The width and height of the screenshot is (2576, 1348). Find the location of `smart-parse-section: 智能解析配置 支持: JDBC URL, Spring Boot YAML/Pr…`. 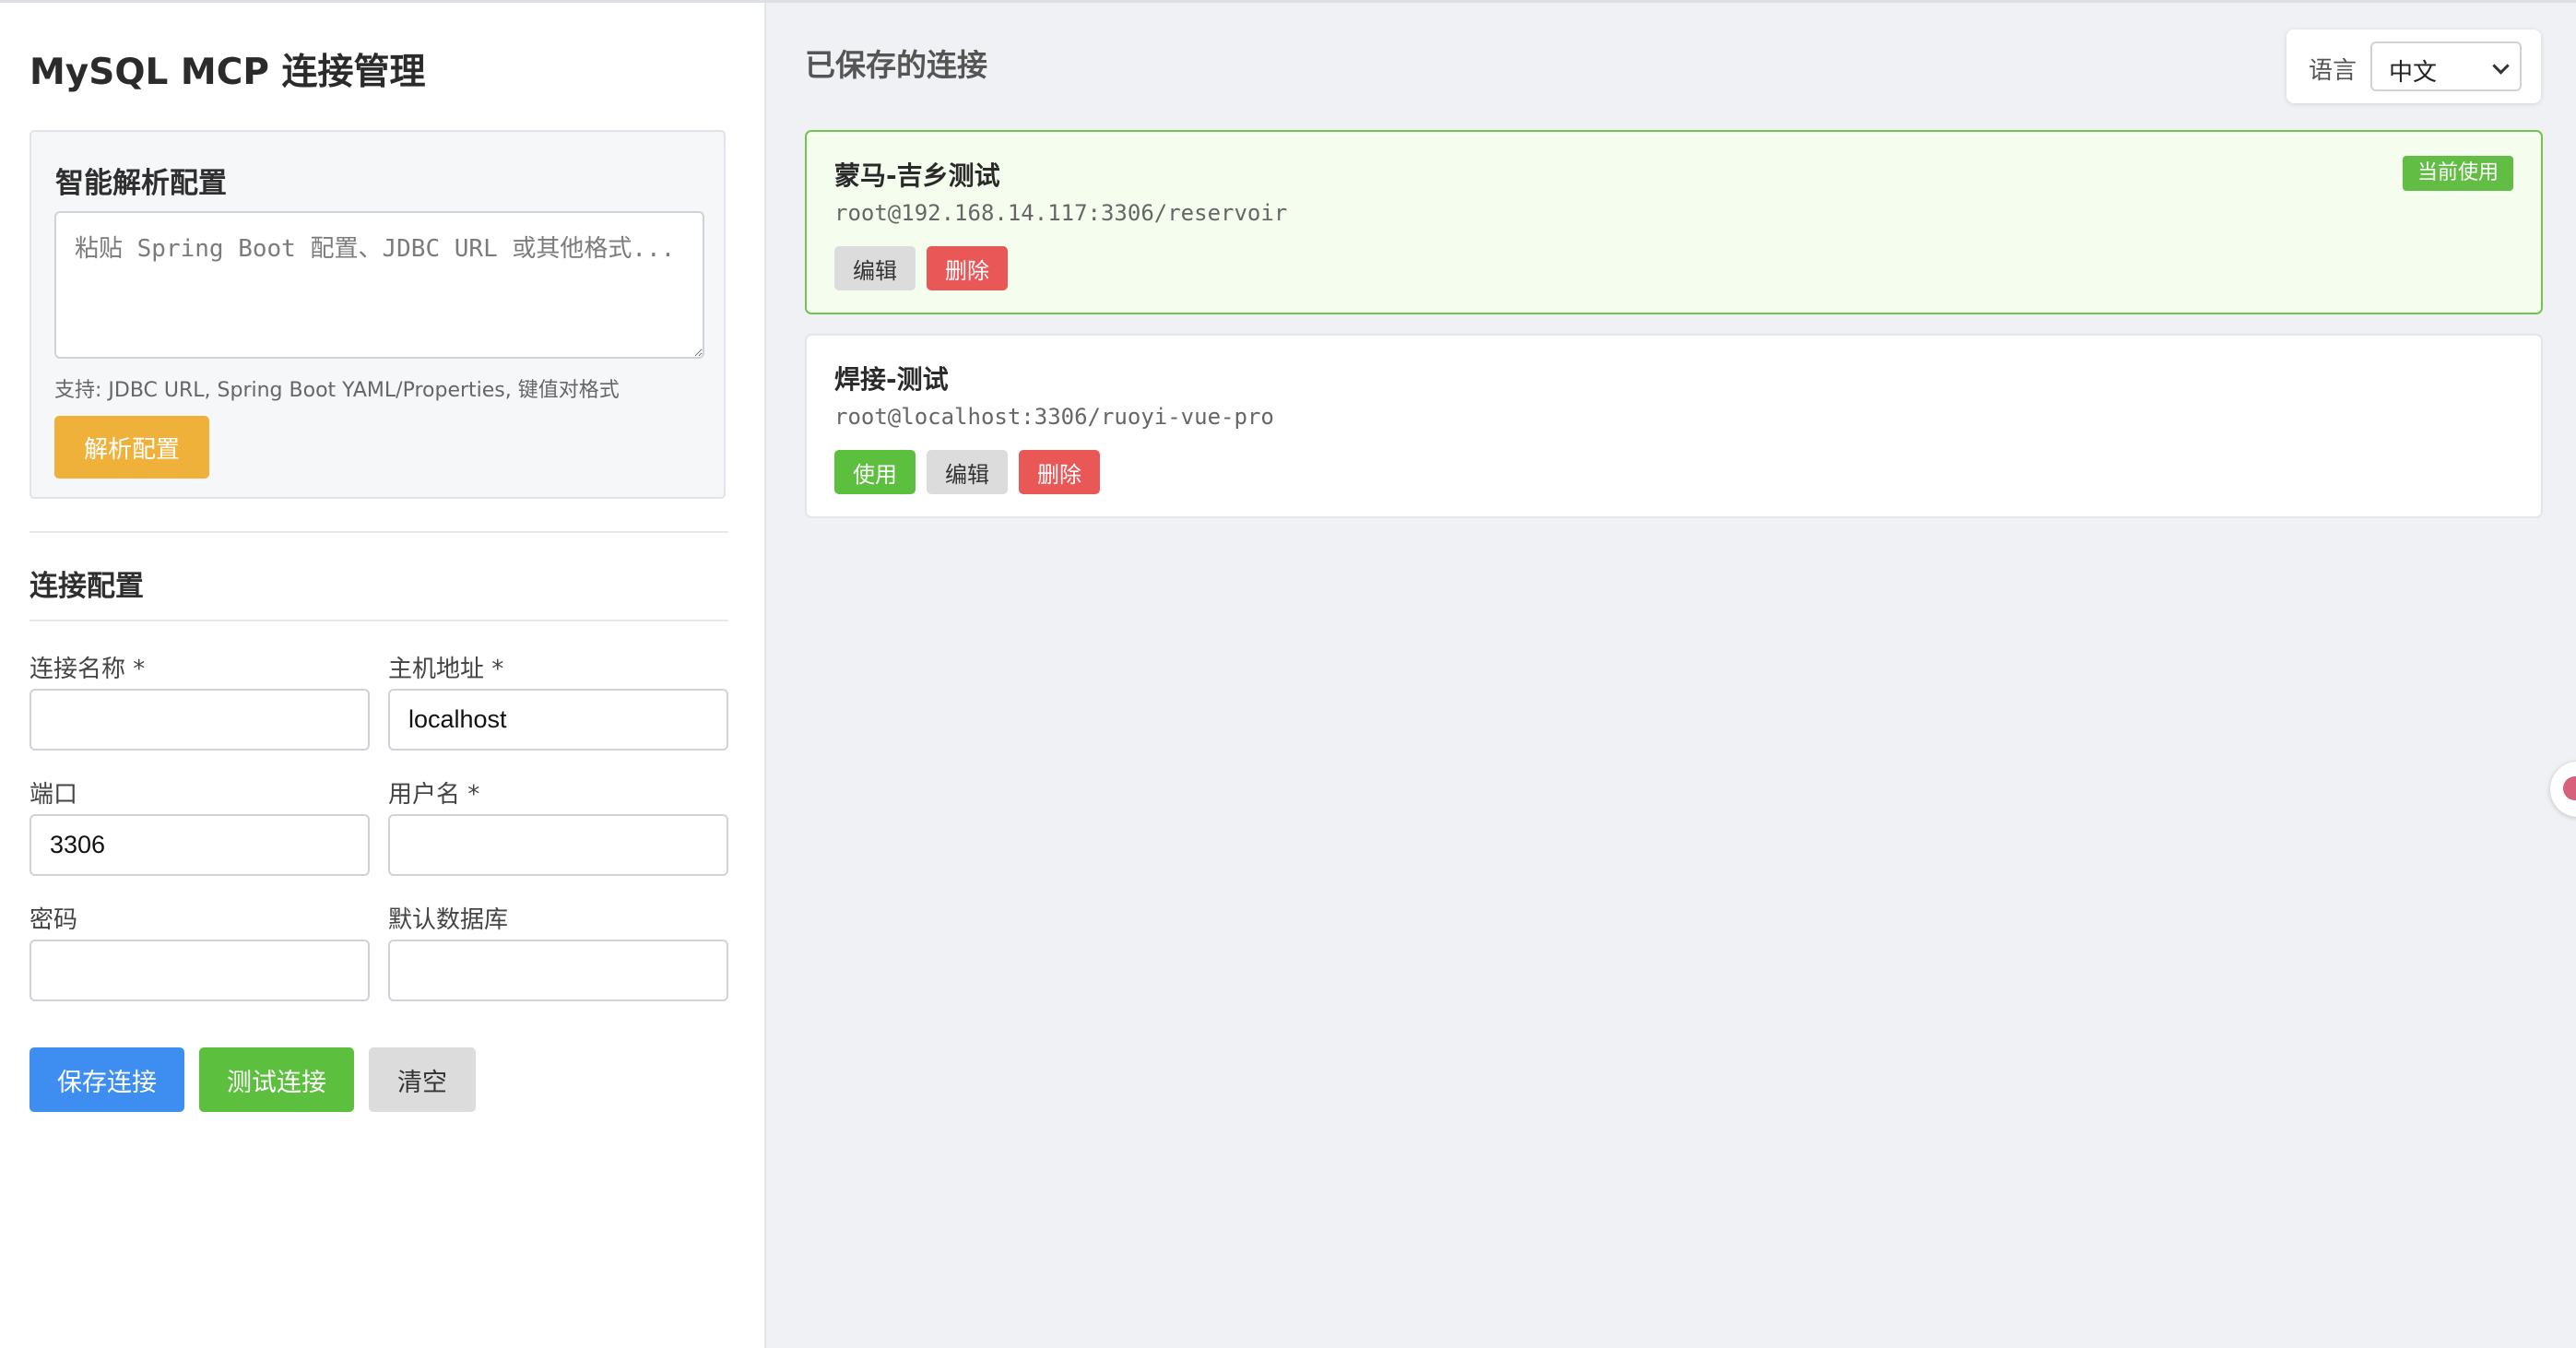

smart-parse-section: 智能解析配置 支持: JDBC URL, Spring Boot YAML/Pr… is located at coordinates (378, 314).